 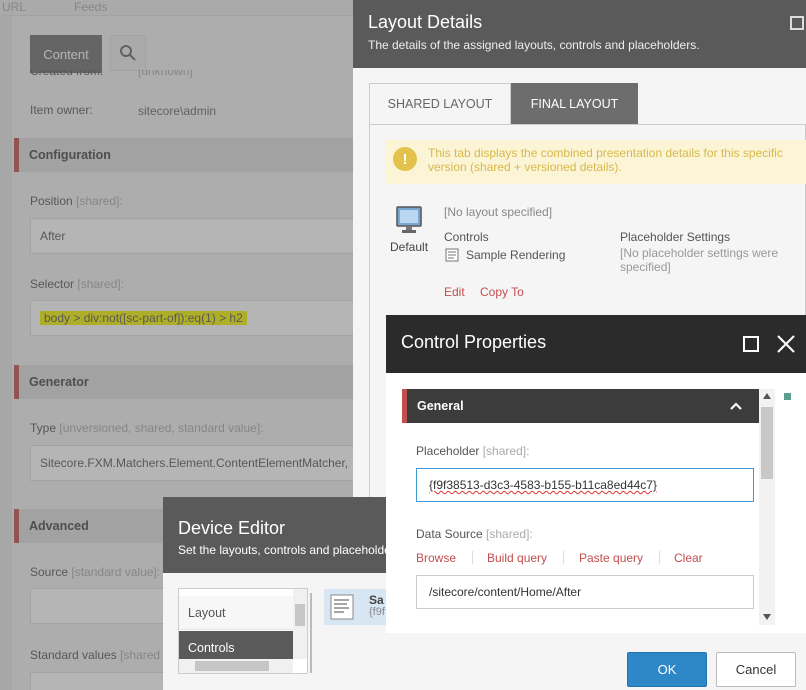 What do you see at coordinates (409, 247) in the screenshot?
I see `device-default-label: Default` at bounding box center [409, 247].